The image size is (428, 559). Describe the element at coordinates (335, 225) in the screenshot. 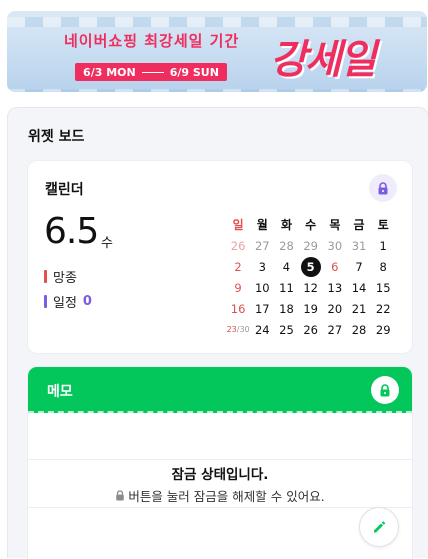

I see `weekday-label: 목` at that location.